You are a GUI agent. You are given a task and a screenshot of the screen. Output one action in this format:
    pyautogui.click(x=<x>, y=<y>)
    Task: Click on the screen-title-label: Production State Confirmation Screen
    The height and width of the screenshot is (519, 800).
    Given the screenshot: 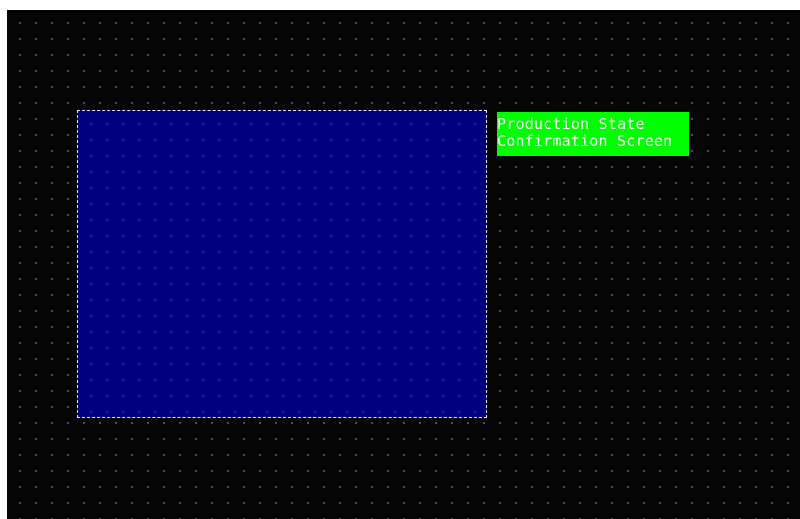 What is the action you would take?
    pyautogui.click(x=593, y=134)
    